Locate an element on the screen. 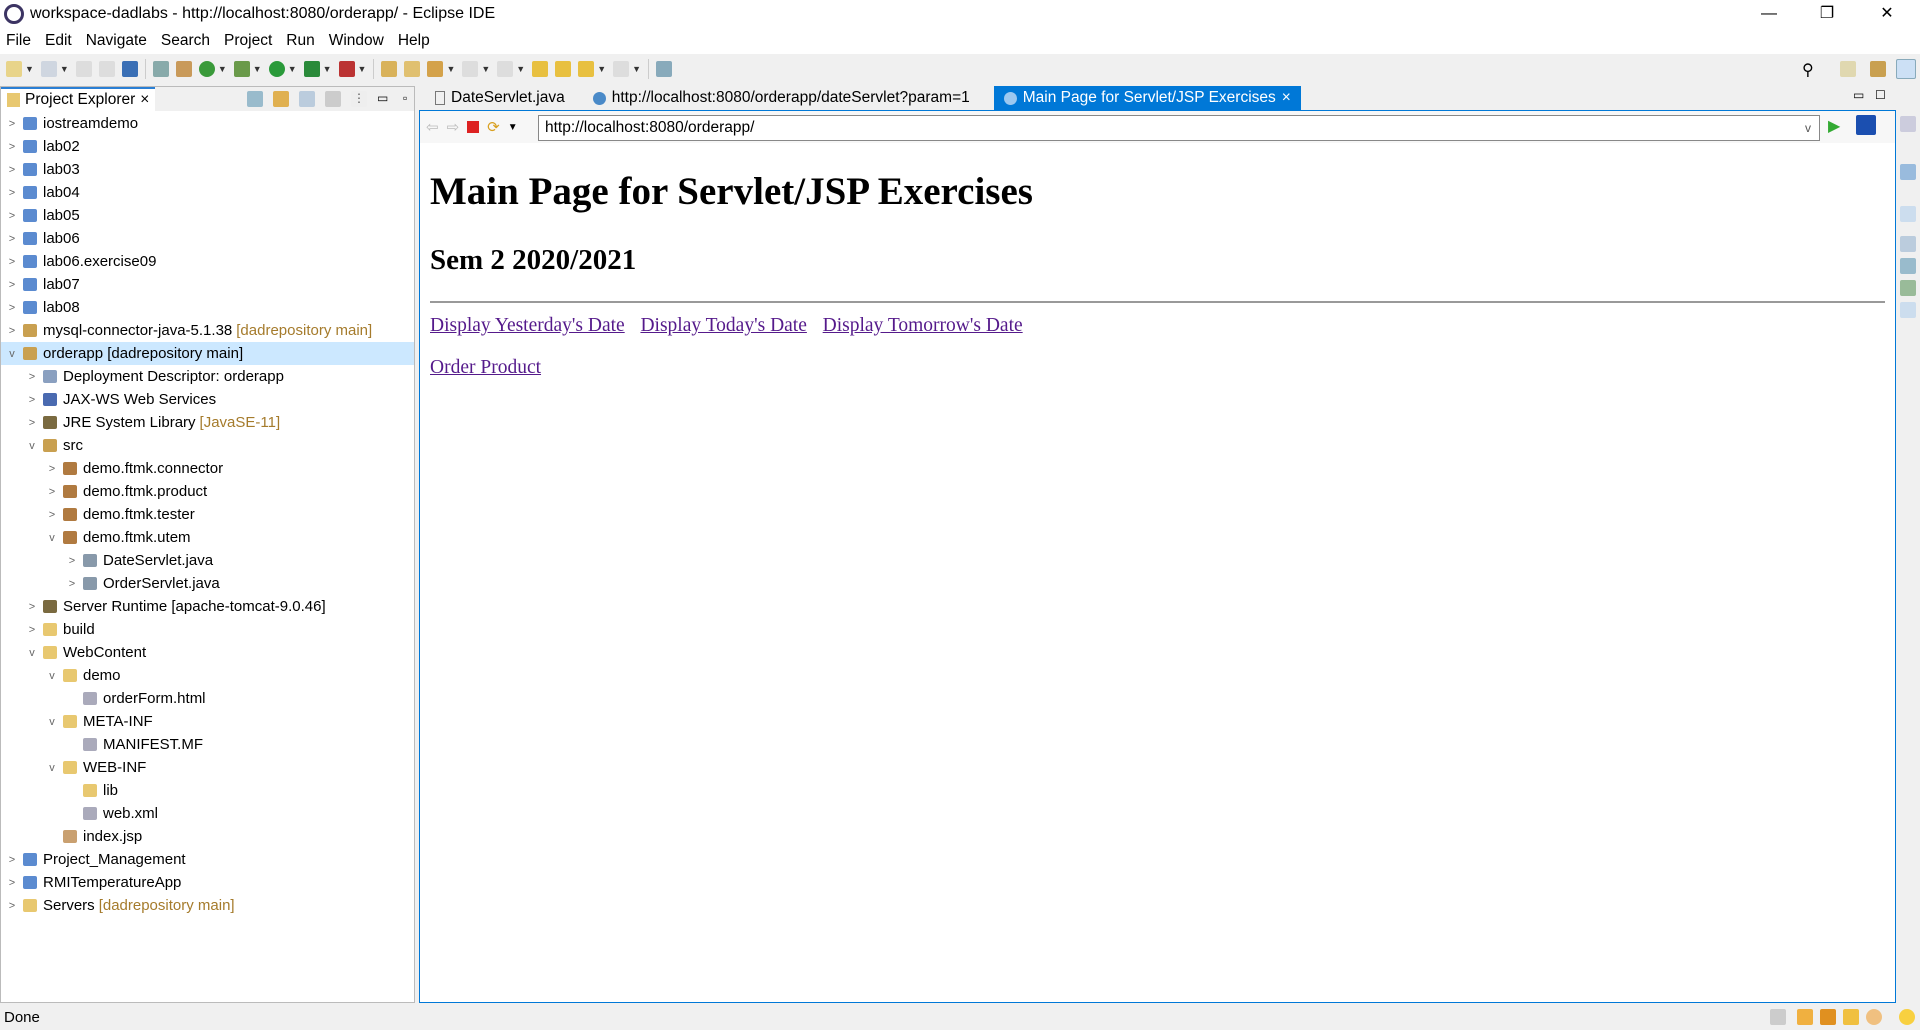  web-perspective-icon is located at coordinates (1906, 69).